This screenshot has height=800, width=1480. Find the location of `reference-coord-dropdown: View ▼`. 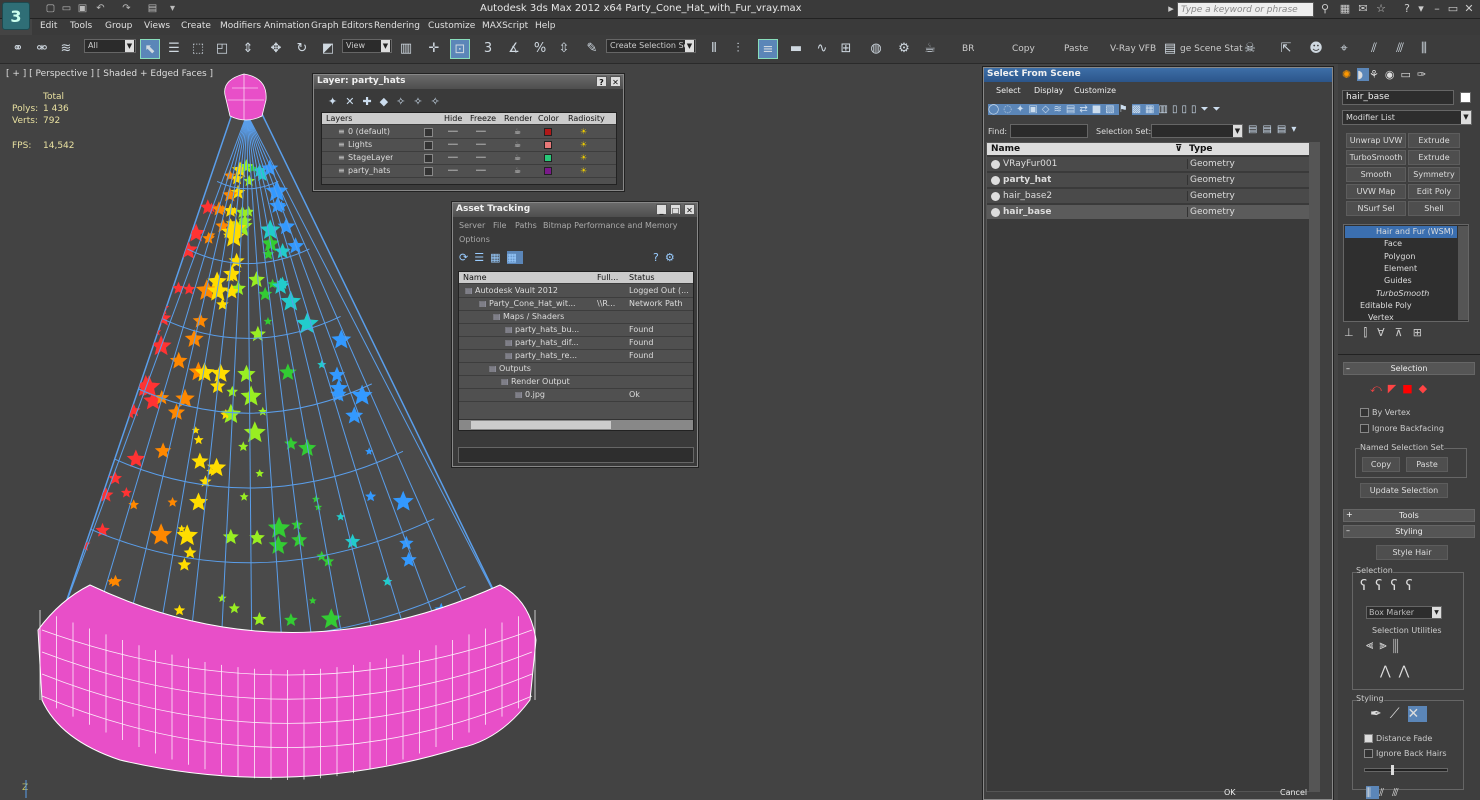

reference-coord-dropdown: View ▼ is located at coordinates (367, 46).